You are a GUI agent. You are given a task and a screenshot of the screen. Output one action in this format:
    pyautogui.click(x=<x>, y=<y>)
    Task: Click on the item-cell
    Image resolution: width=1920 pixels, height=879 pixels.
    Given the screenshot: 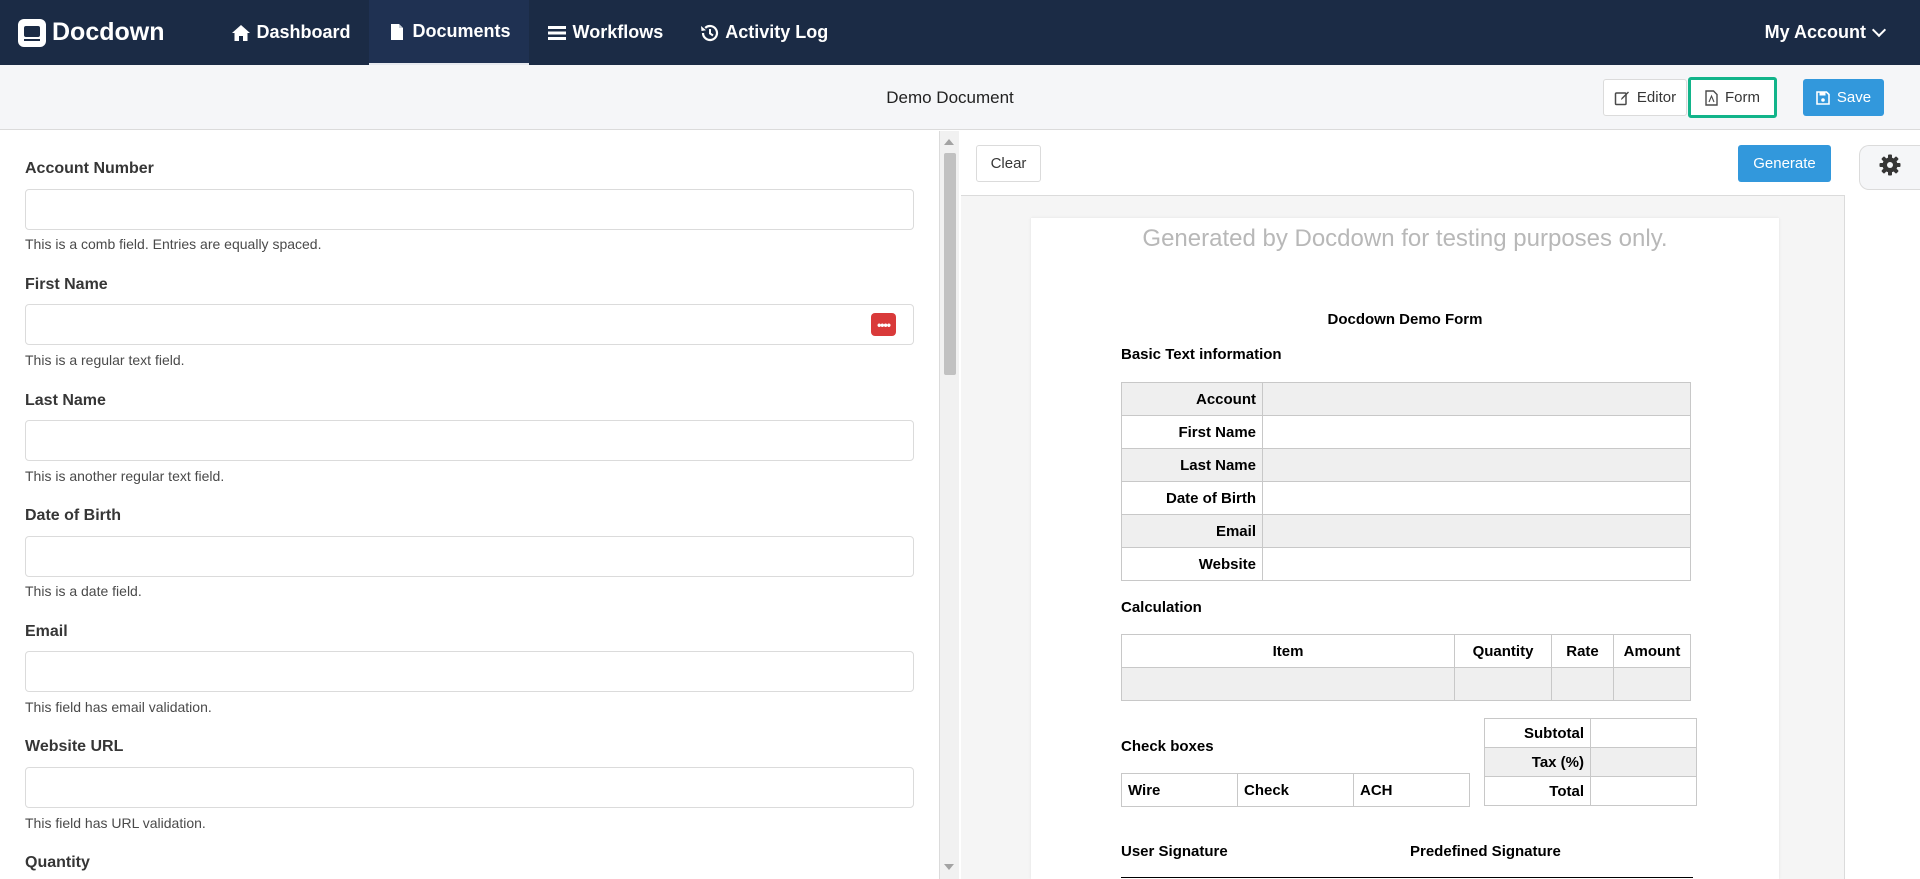 What is the action you would take?
    pyautogui.click(x=1288, y=684)
    